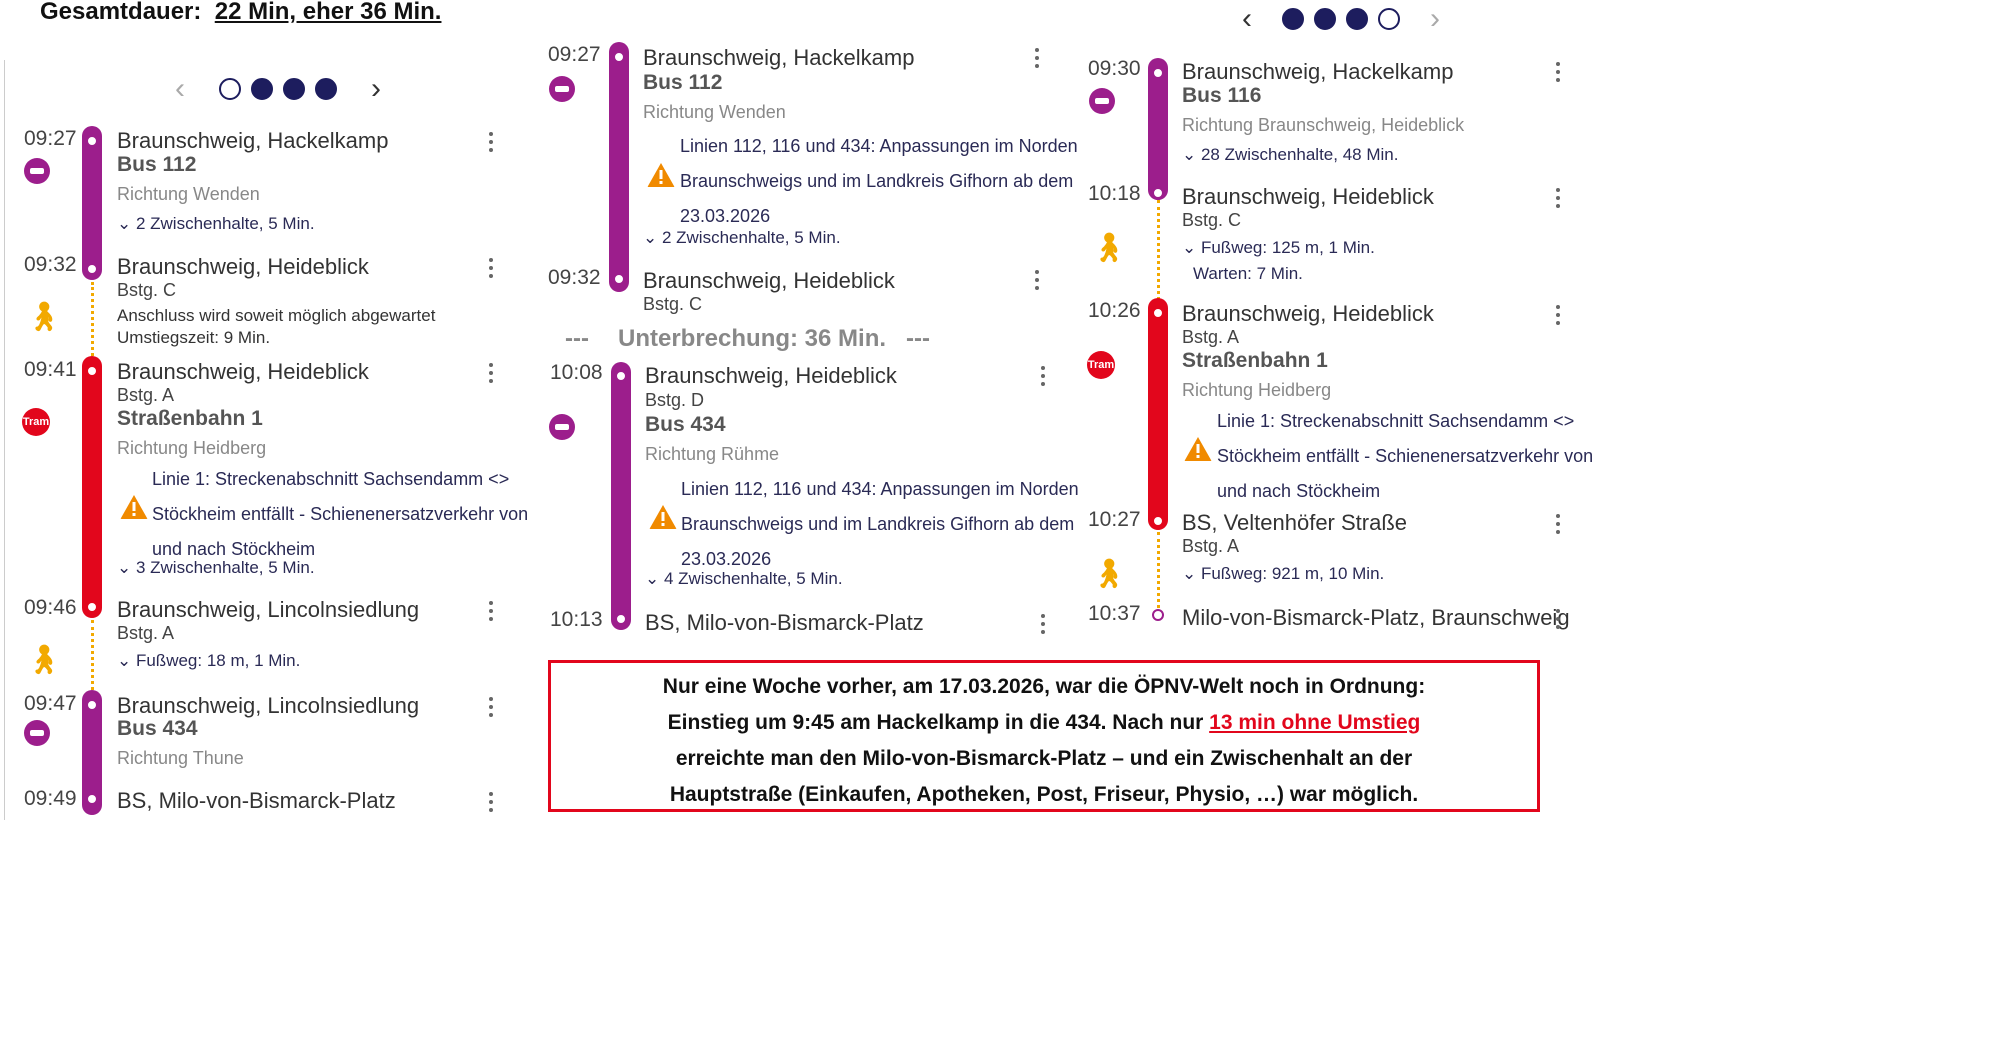  I want to click on stop-name: Milo-von-Bismarck-Platz, Braunschweig, so click(1376, 618).